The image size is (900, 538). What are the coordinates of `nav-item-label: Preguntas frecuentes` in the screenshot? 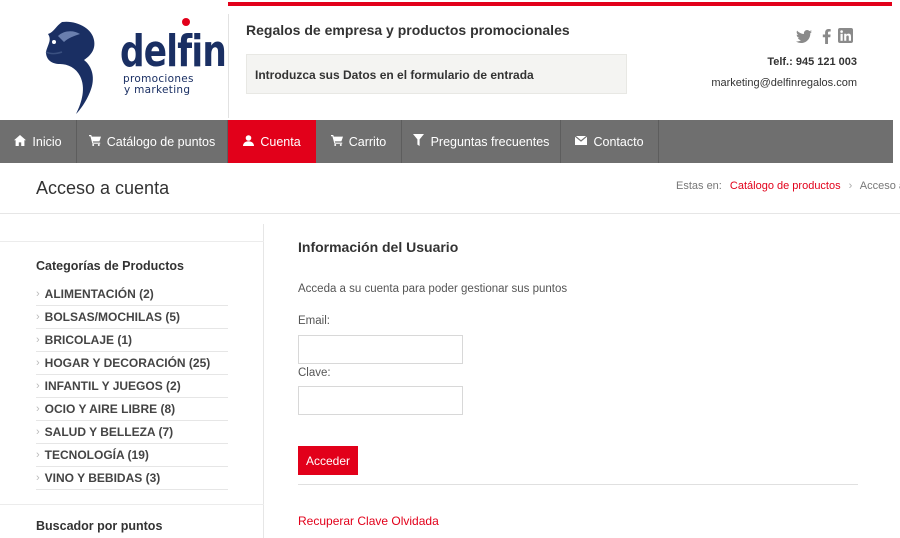 It's located at (490, 141).